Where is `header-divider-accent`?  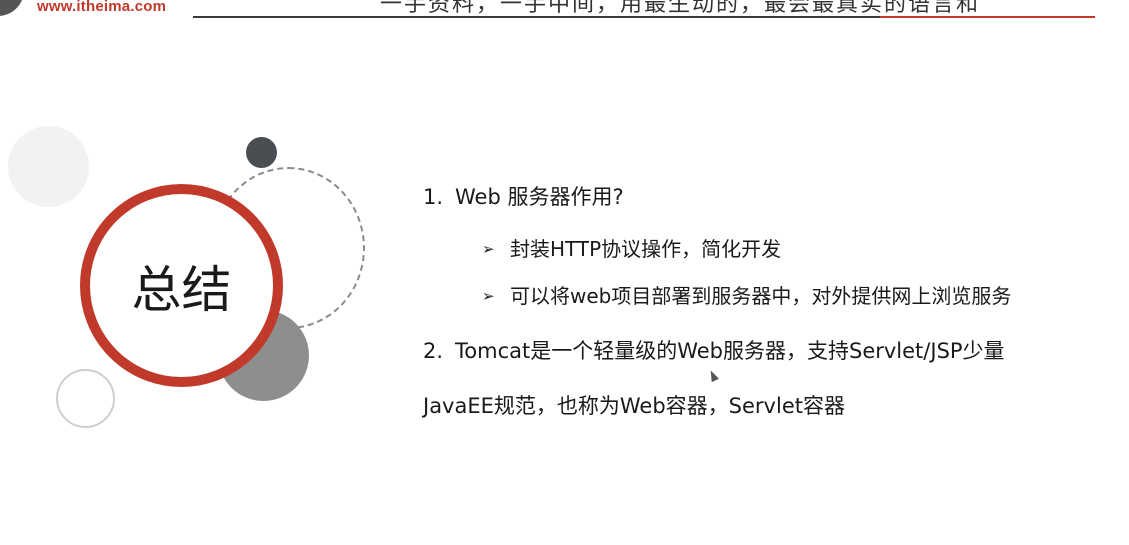 header-divider-accent is located at coordinates (987, 17).